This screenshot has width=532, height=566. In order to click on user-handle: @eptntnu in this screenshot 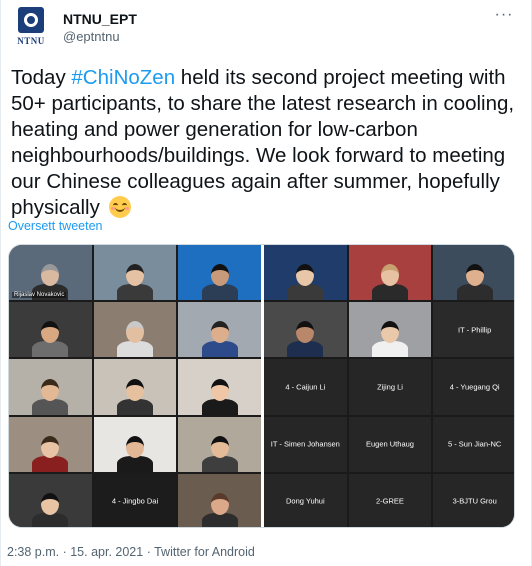, I will do `click(100, 37)`.